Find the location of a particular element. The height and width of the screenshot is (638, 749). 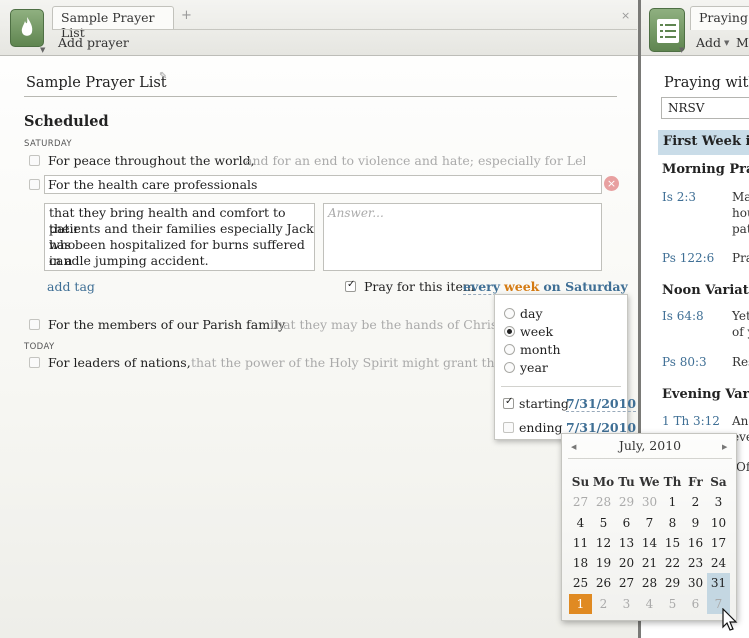

pane-header: ▼ Praying w Add ▼ Me is located at coordinates (695, 28).